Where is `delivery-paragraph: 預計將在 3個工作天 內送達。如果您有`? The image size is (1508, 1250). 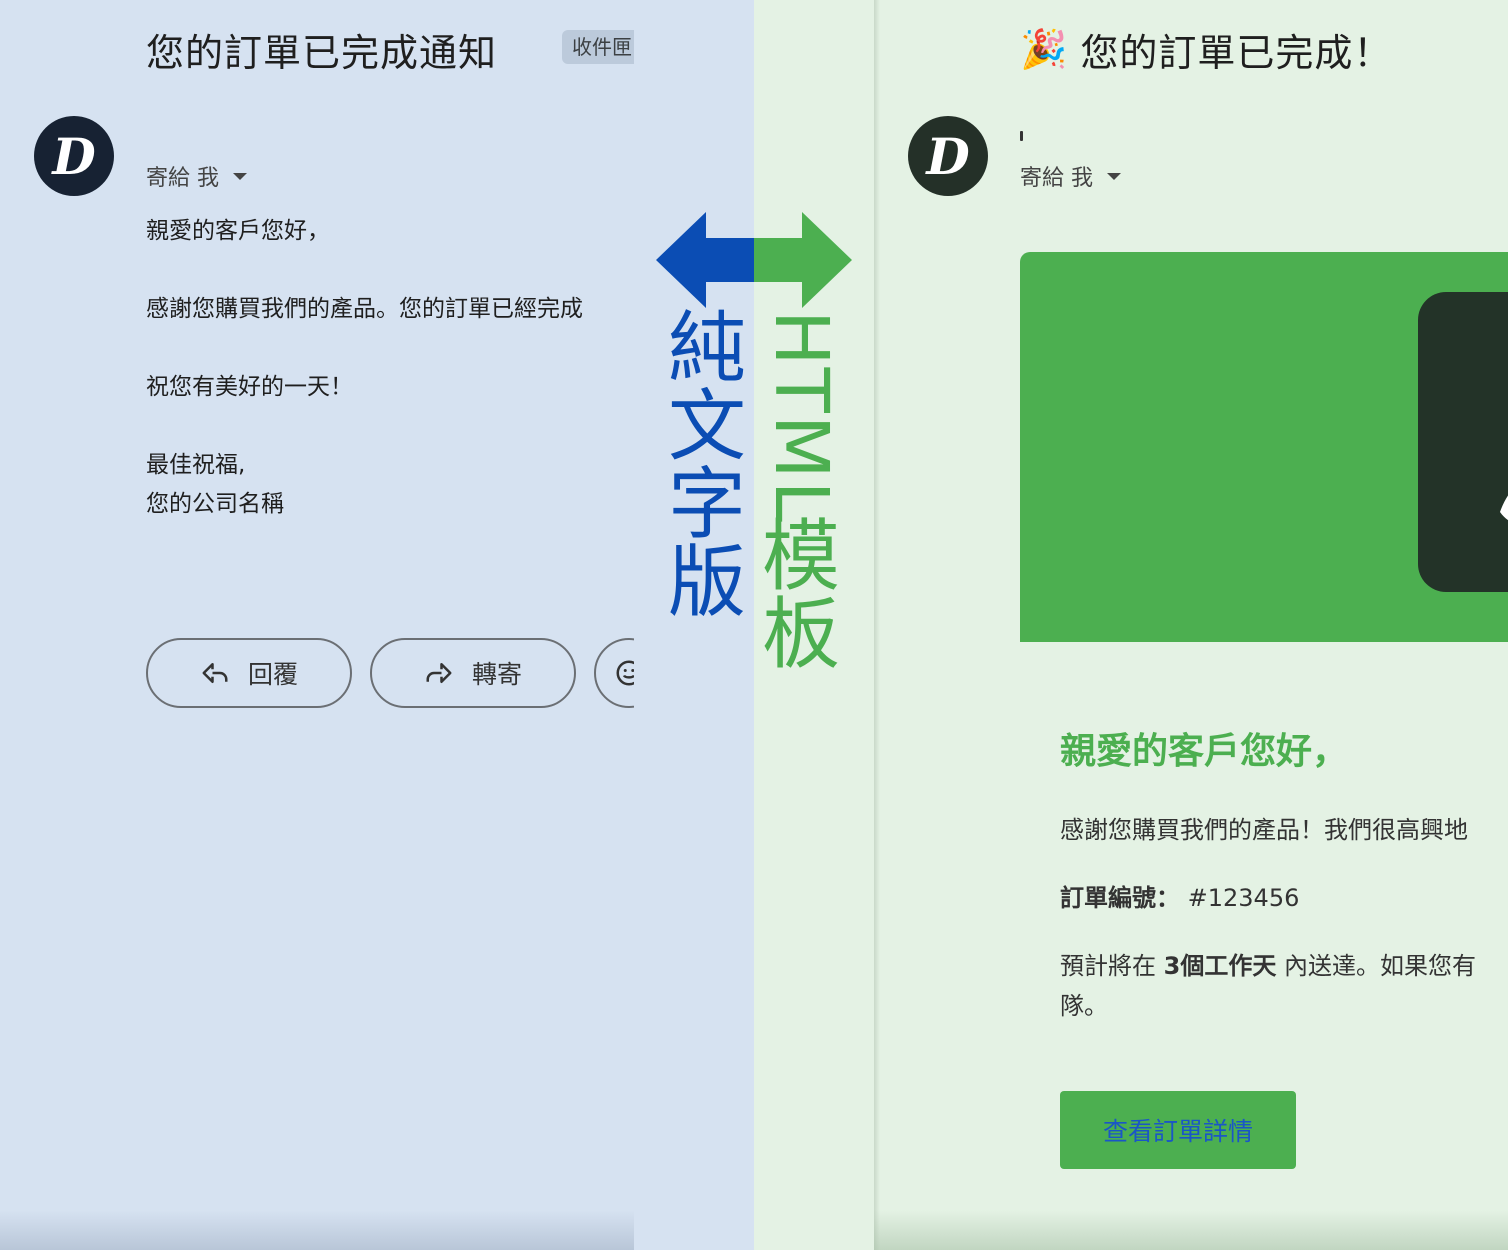 delivery-paragraph: 預計將在 3個工作天 內送達。如果您有 is located at coordinates (1268, 963).